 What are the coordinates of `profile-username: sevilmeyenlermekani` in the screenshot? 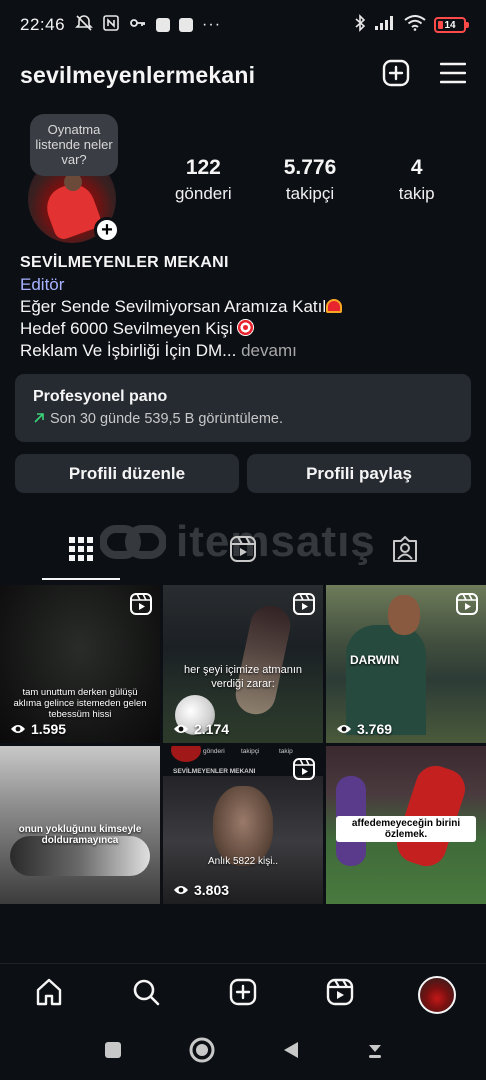 It's located at (137, 75).